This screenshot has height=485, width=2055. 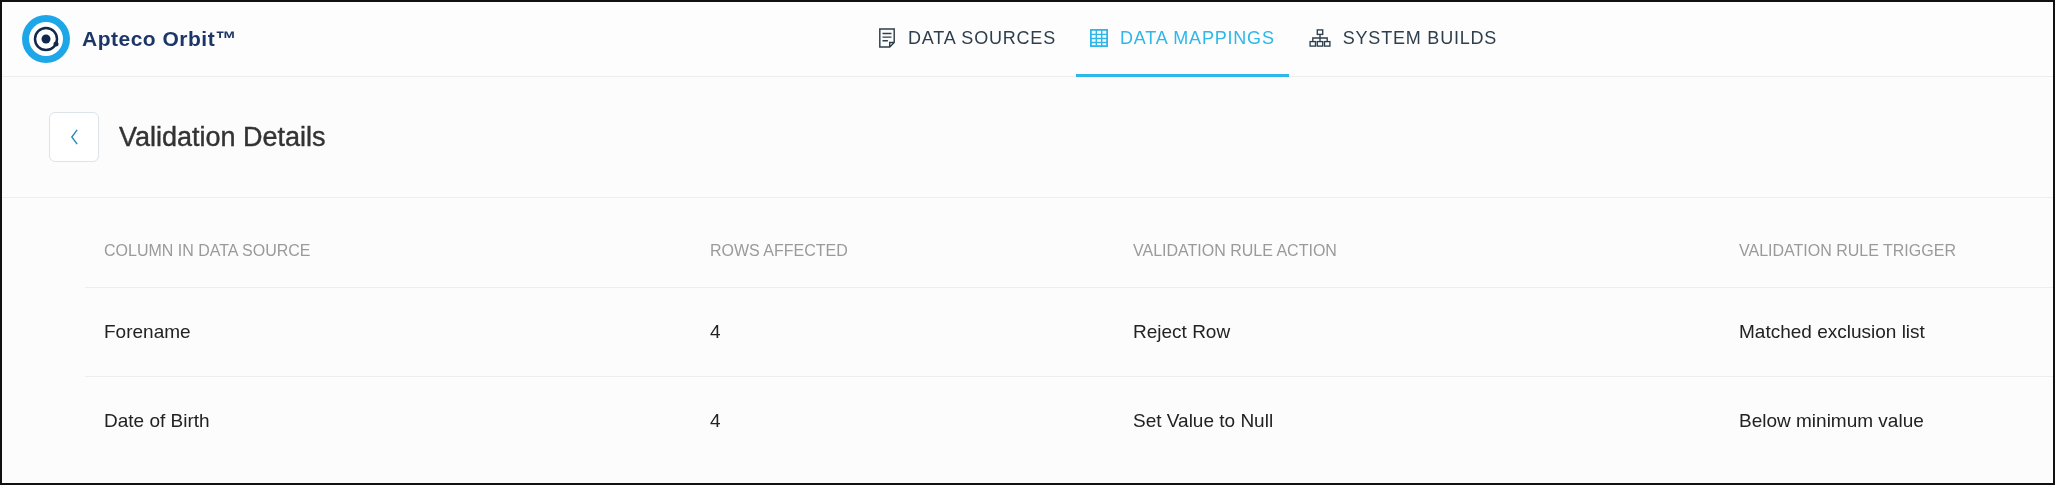 What do you see at coordinates (46, 39) in the screenshot?
I see `logo-icon` at bounding box center [46, 39].